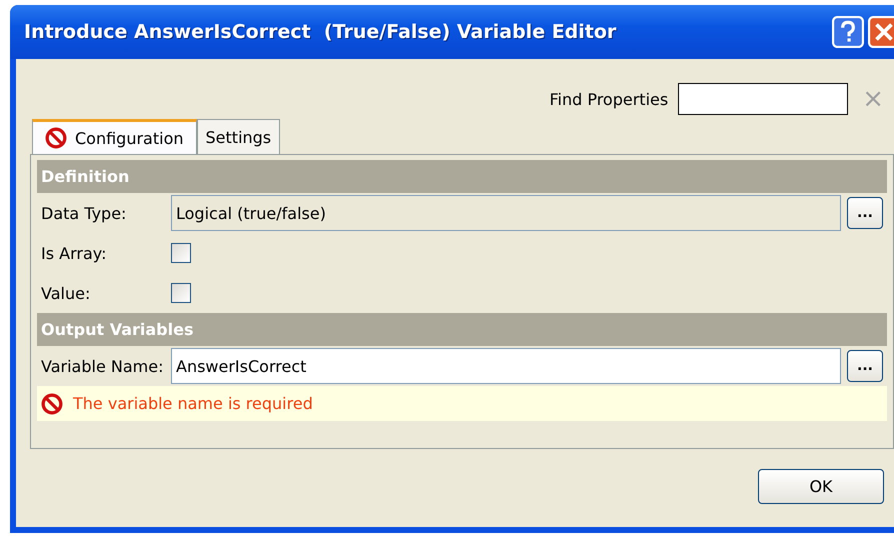  Describe the element at coordinates (763, 99) in the screenshot. I see `find-properties-field` at that location.